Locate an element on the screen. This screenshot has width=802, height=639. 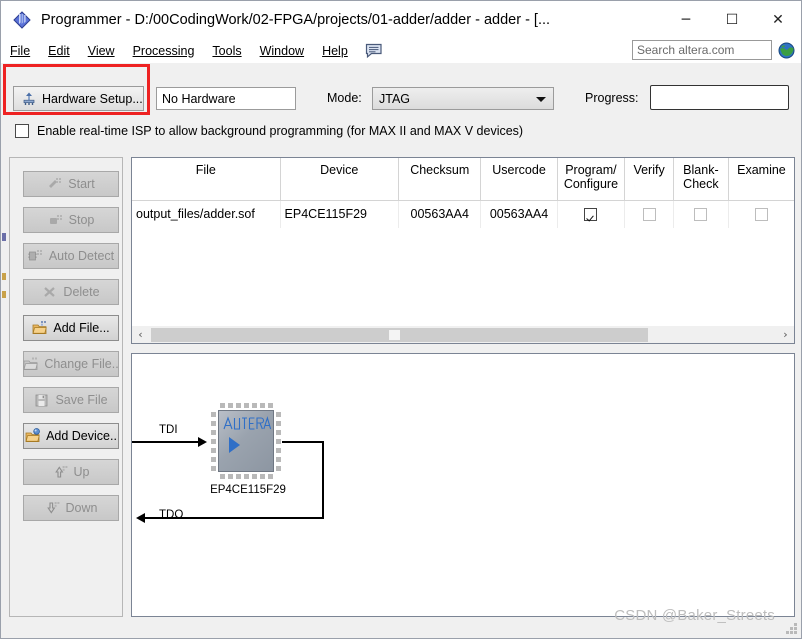
maximize-button: ☐ is located at coordinates (732, 19).